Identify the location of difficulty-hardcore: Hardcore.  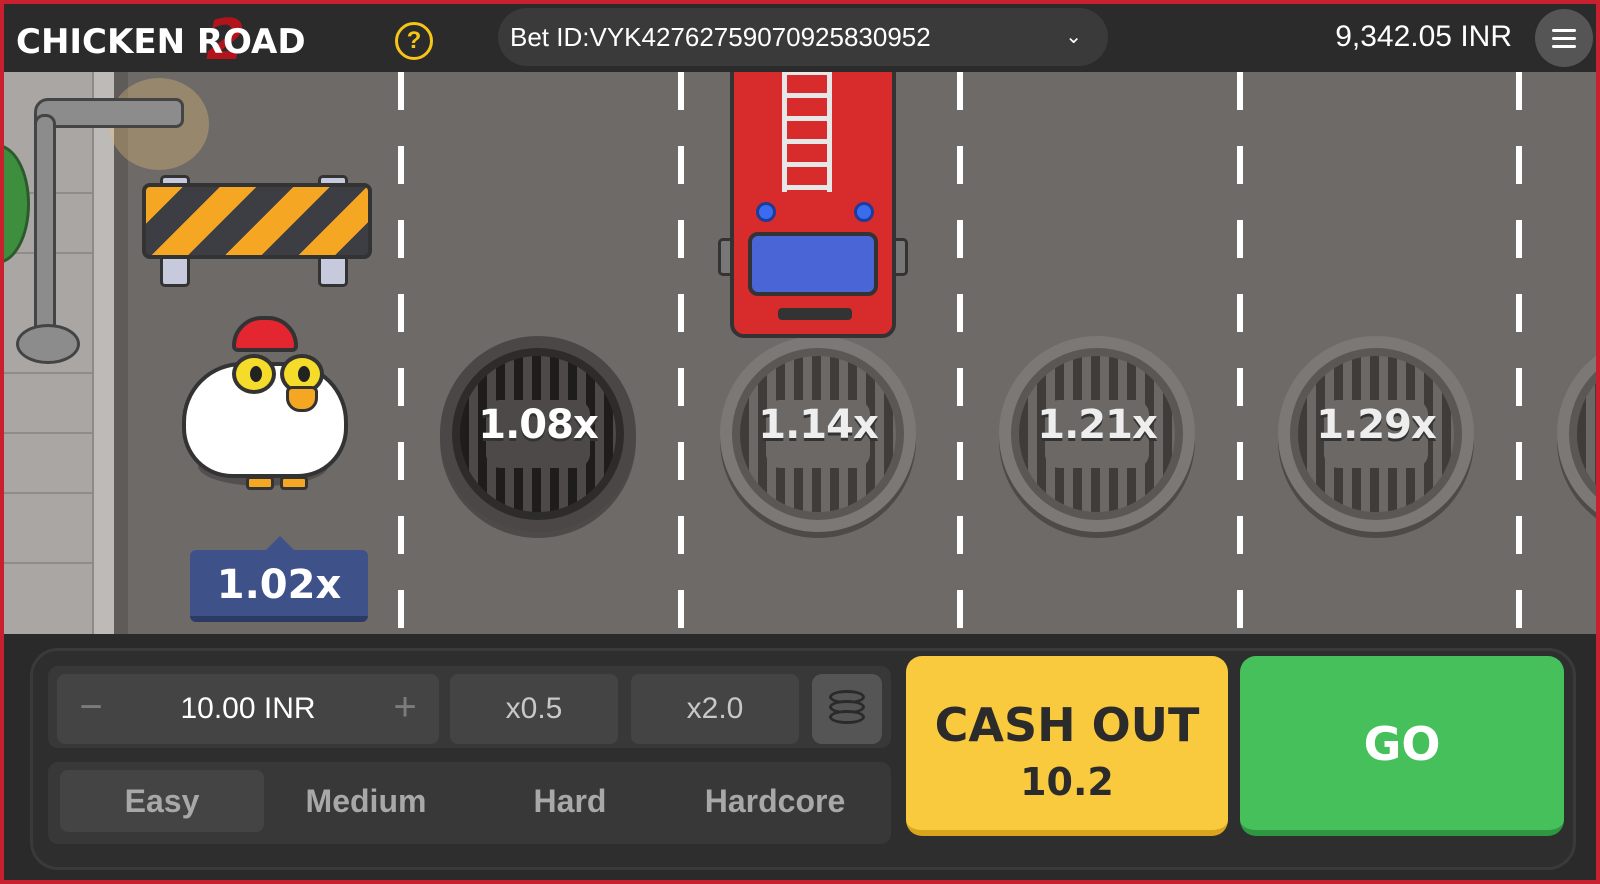
(775, 801).